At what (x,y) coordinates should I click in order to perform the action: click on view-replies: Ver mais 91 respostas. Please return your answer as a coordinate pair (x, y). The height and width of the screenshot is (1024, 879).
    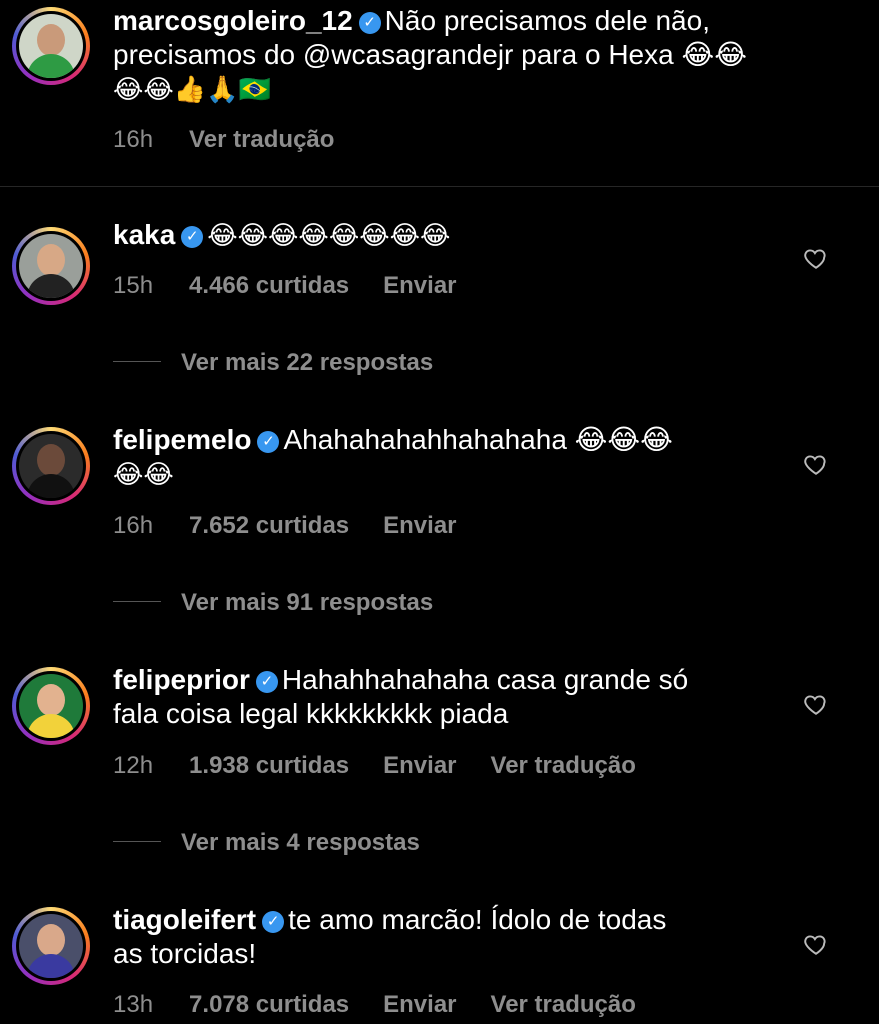
    Looking at the image, I should click on (273, 603).